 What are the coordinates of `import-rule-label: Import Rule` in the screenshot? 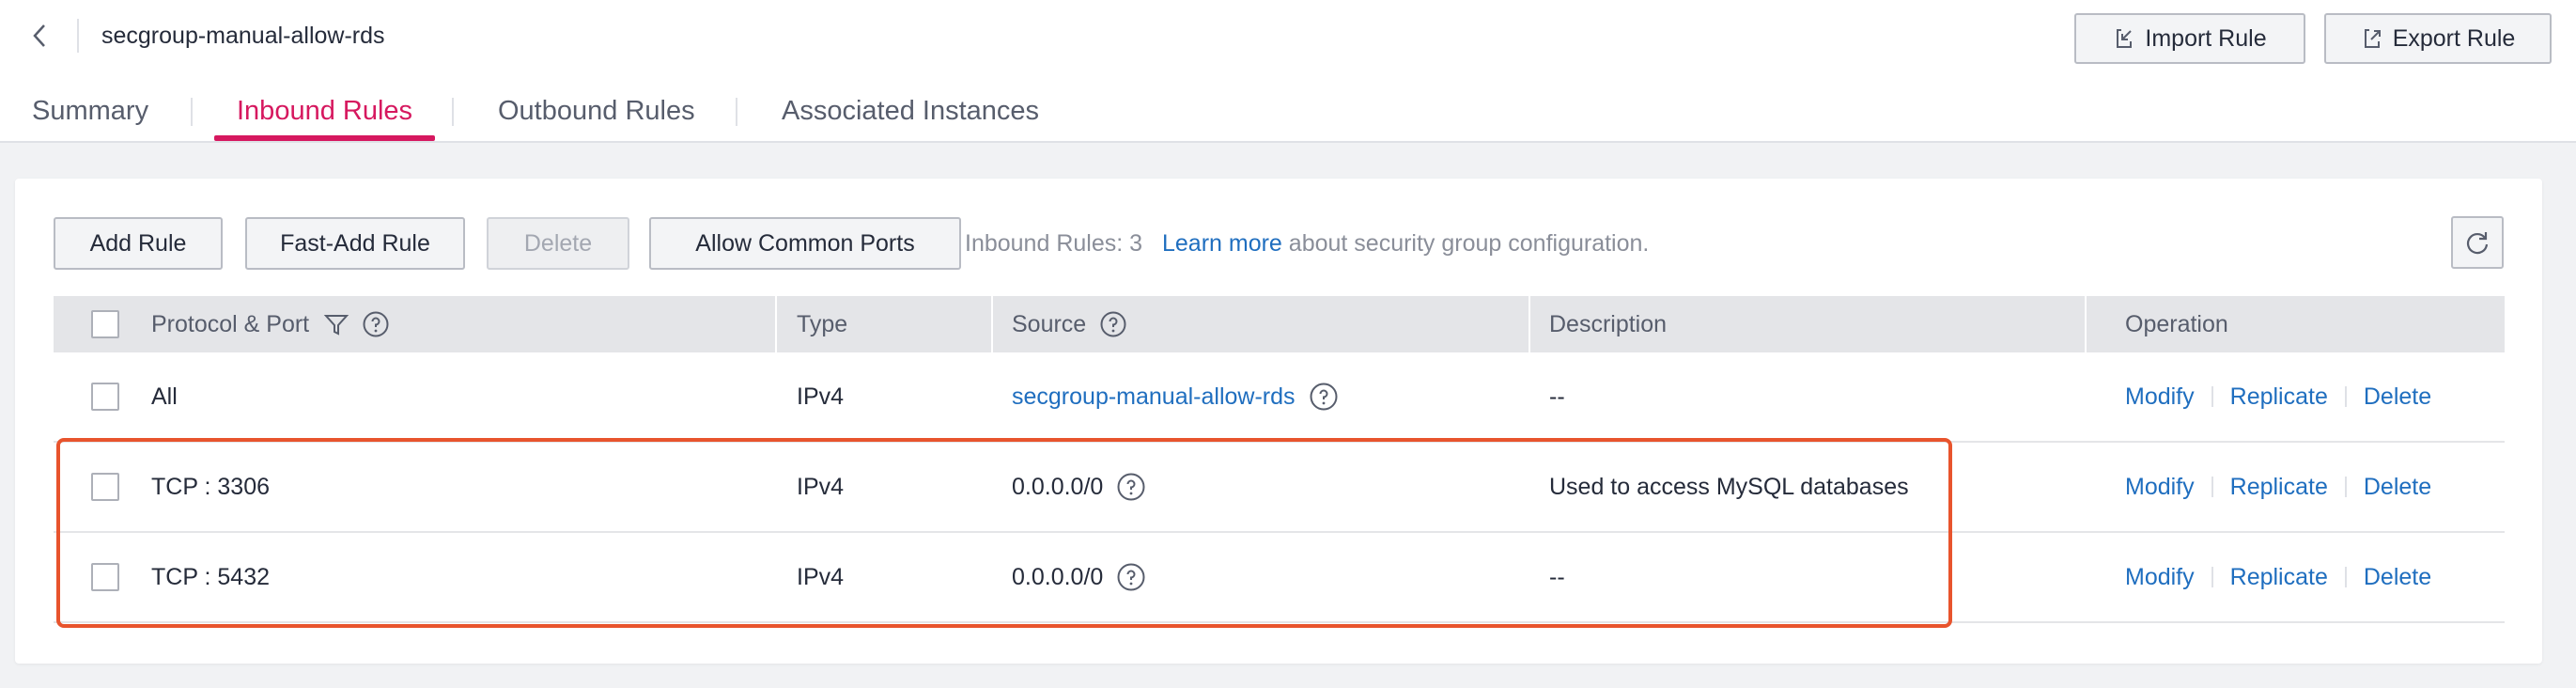 It's located at (2206, 38).